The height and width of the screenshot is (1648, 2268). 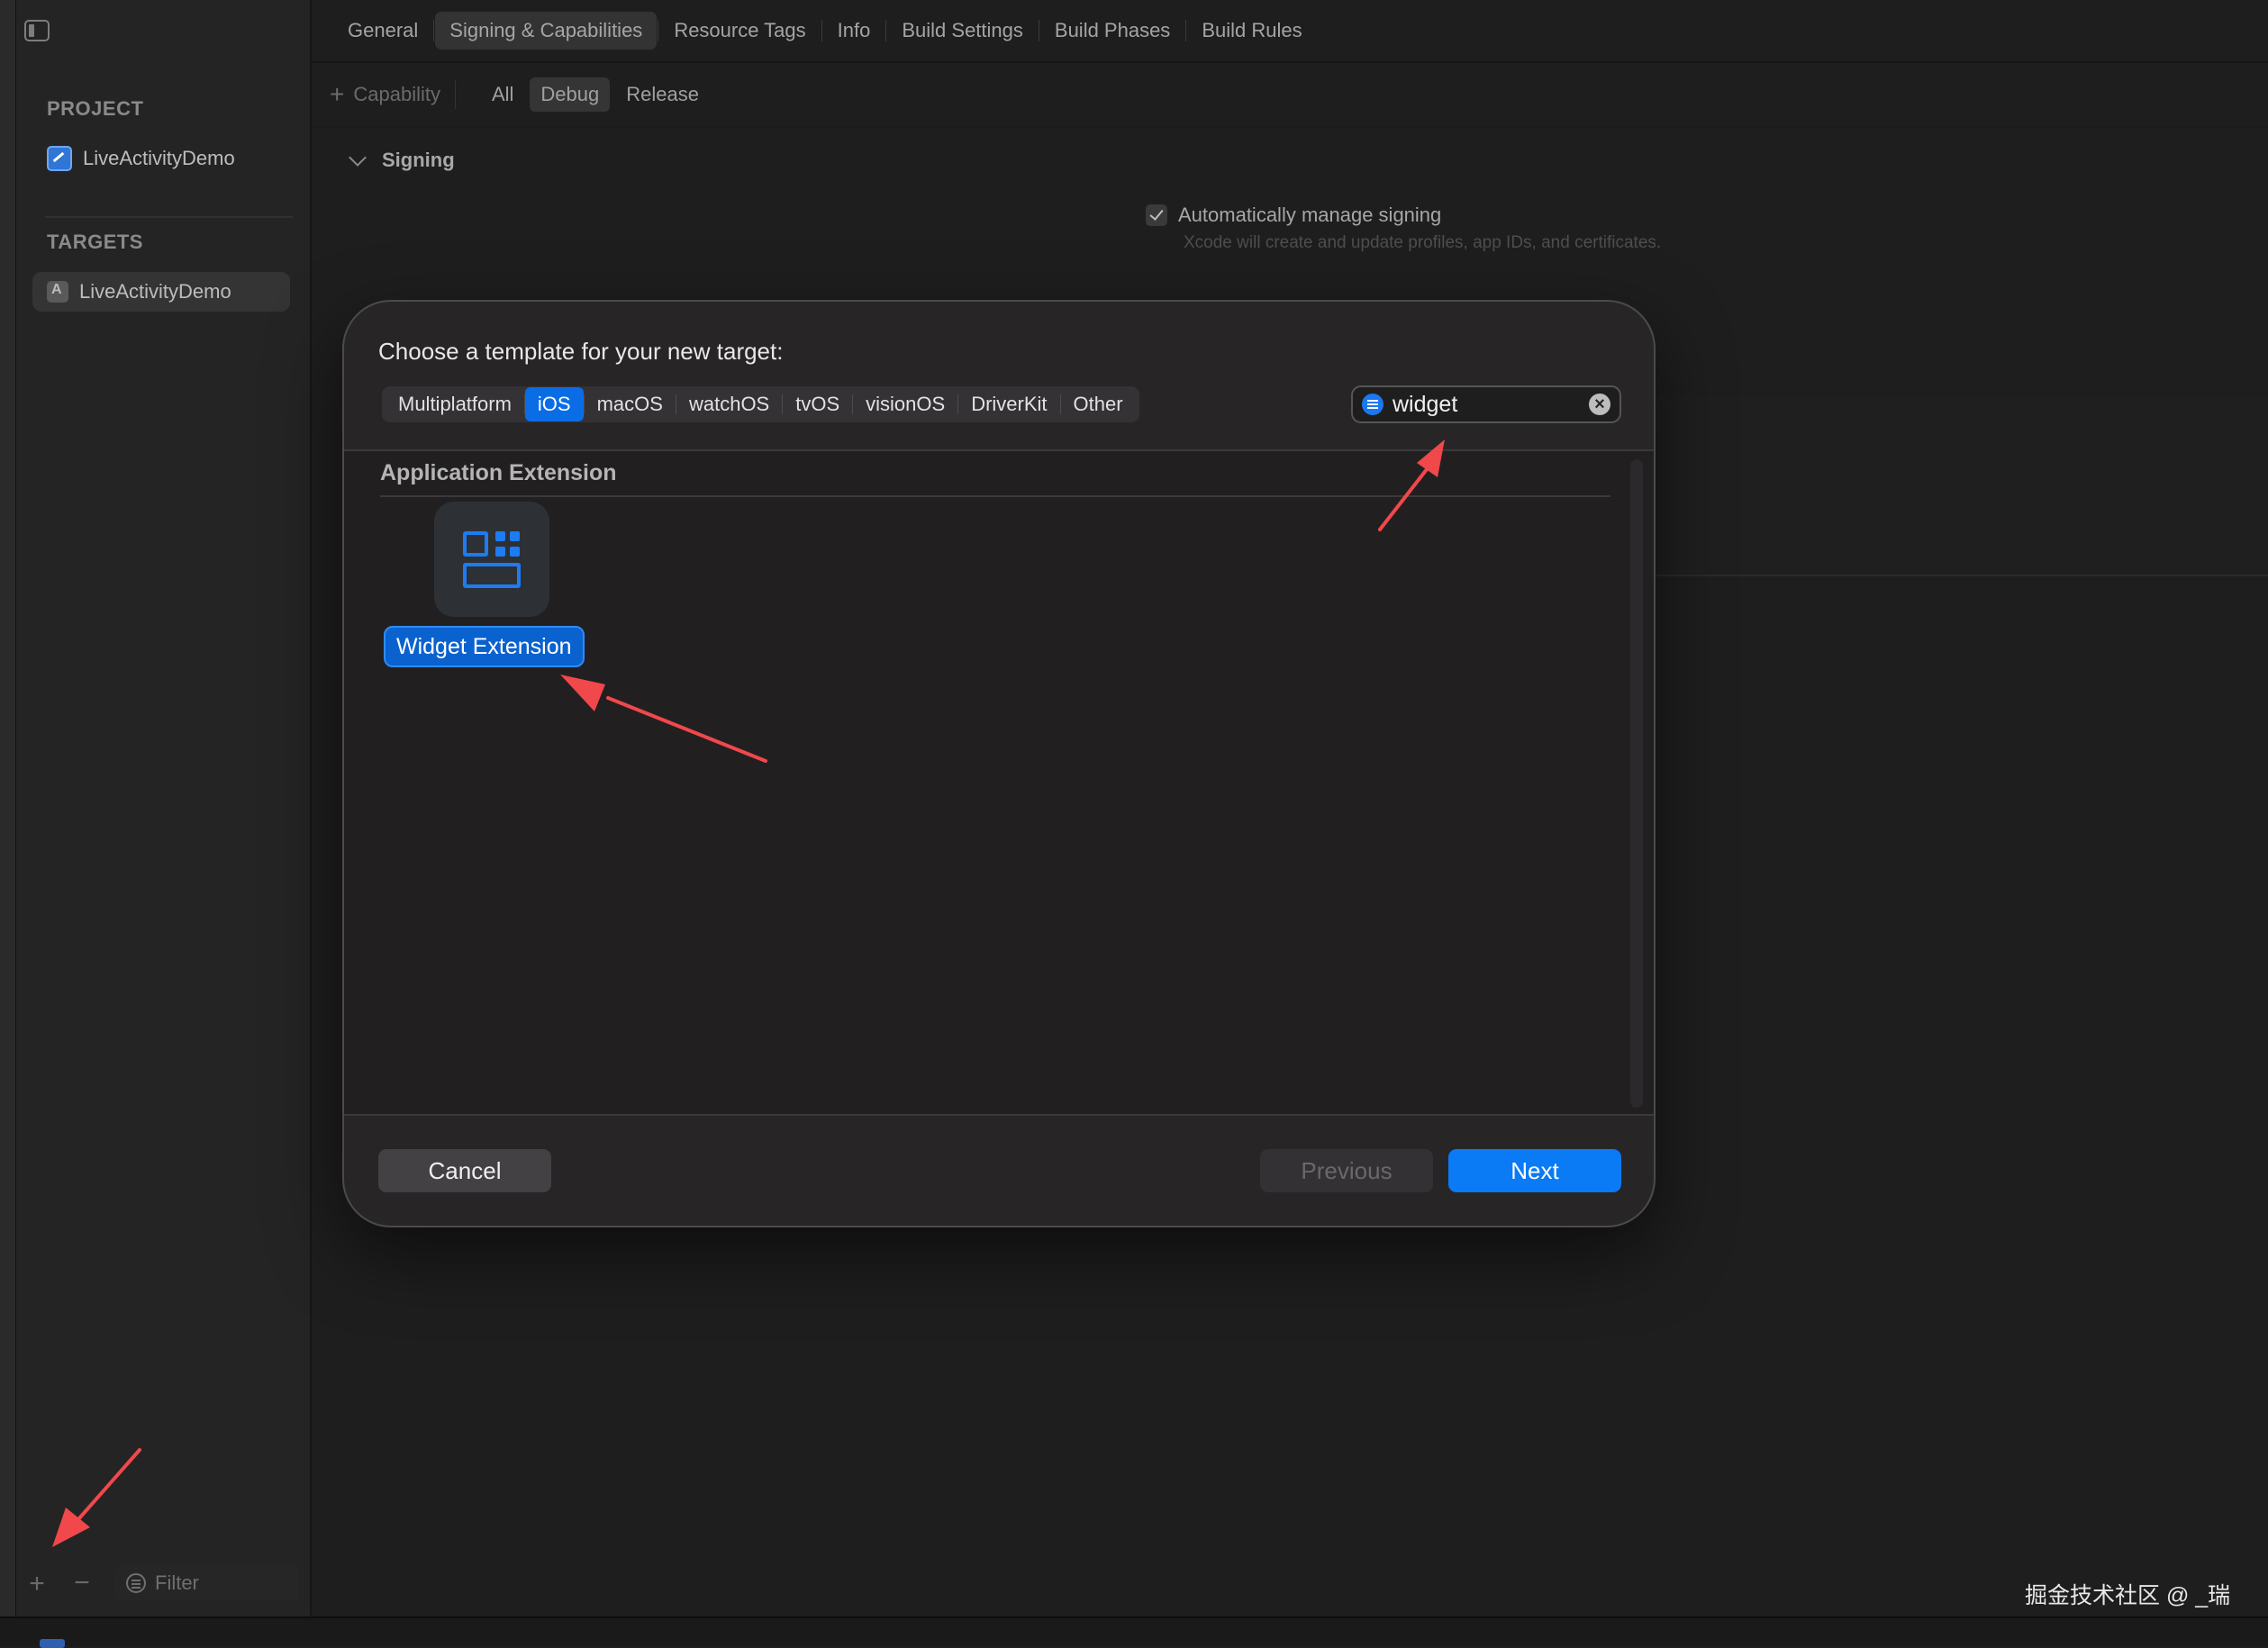 What do you see at coordinates (52, 1643) in the screenshot?
I see `status-indicator-icon` at bounding box center [52, 1643].